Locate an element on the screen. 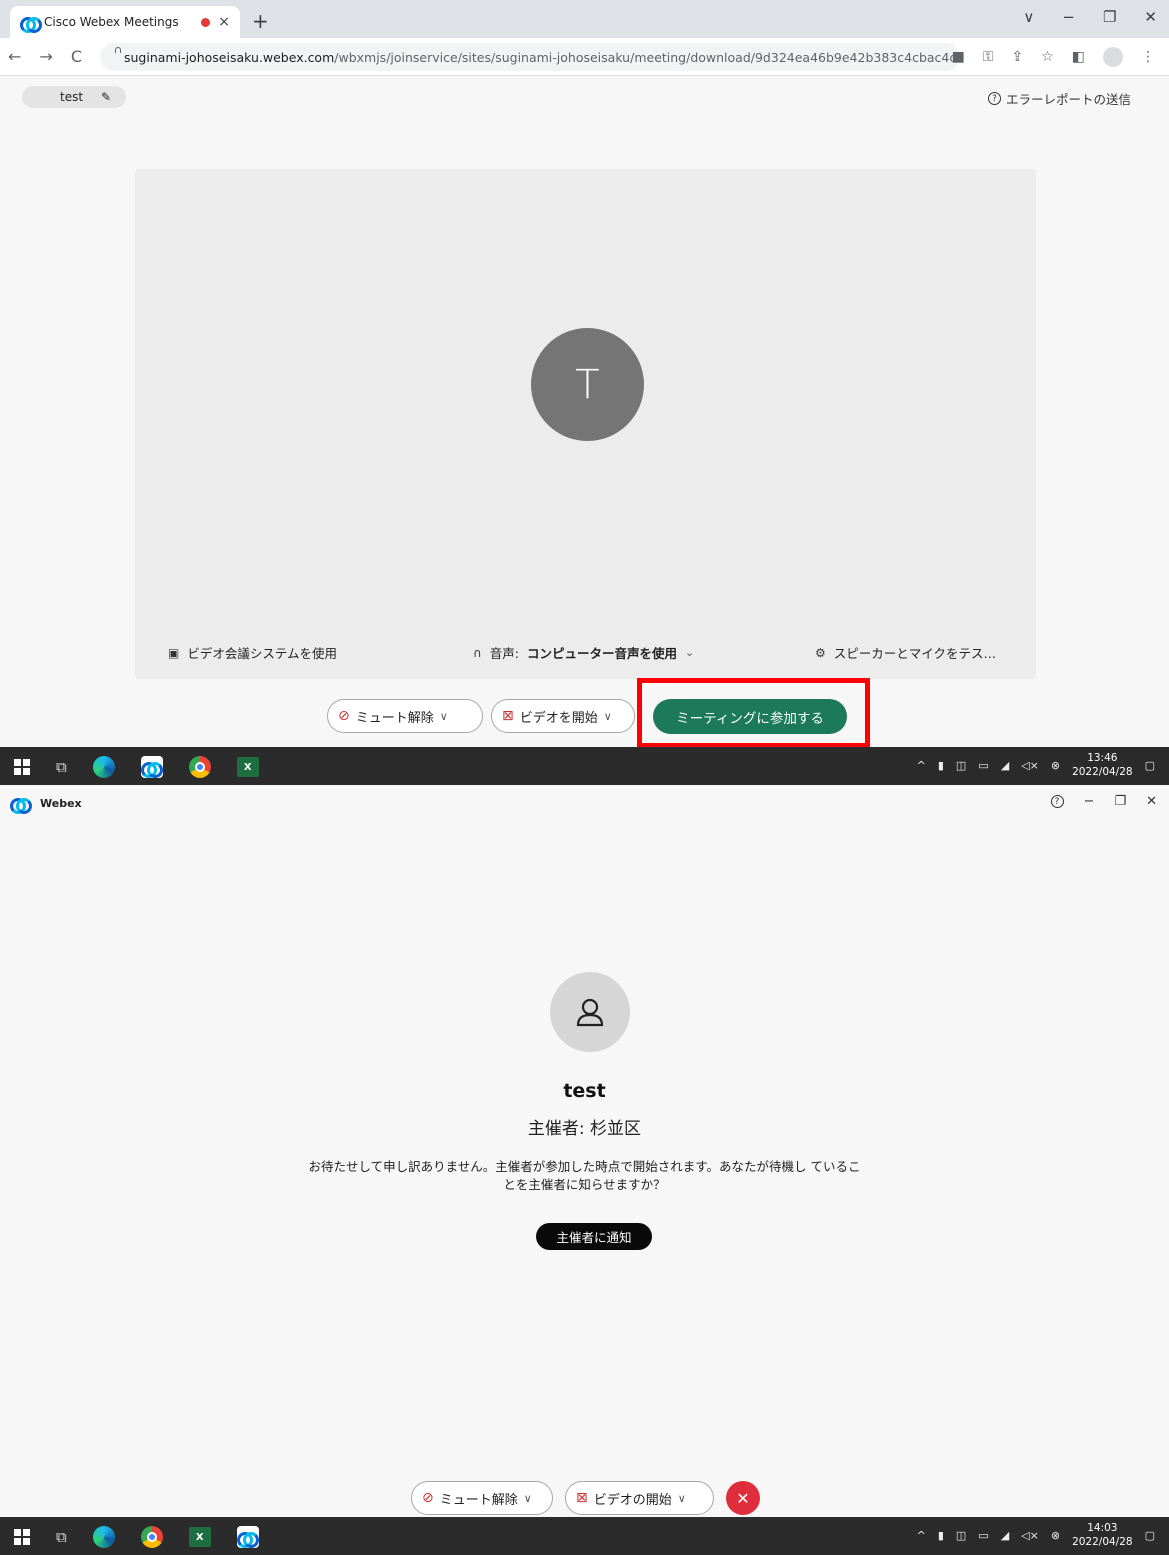 The width and height of the screenshot is (1169, 1555). pencil-icon: ✎ is located at coordinates (106, 97).